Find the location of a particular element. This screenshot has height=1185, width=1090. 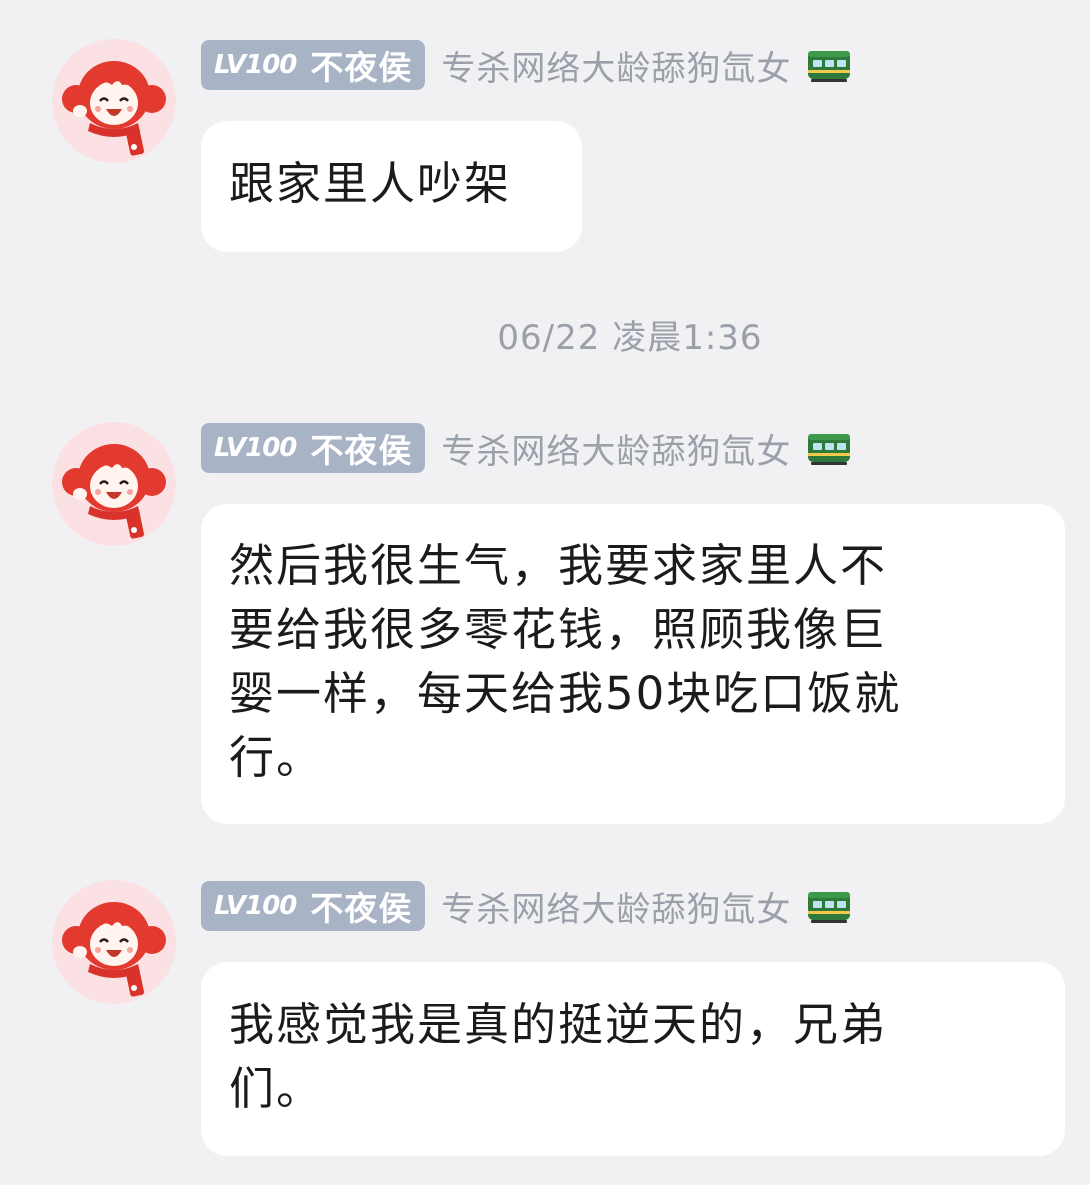

message-text: 跟家里人吵架 is located at coordinates (370, 183).